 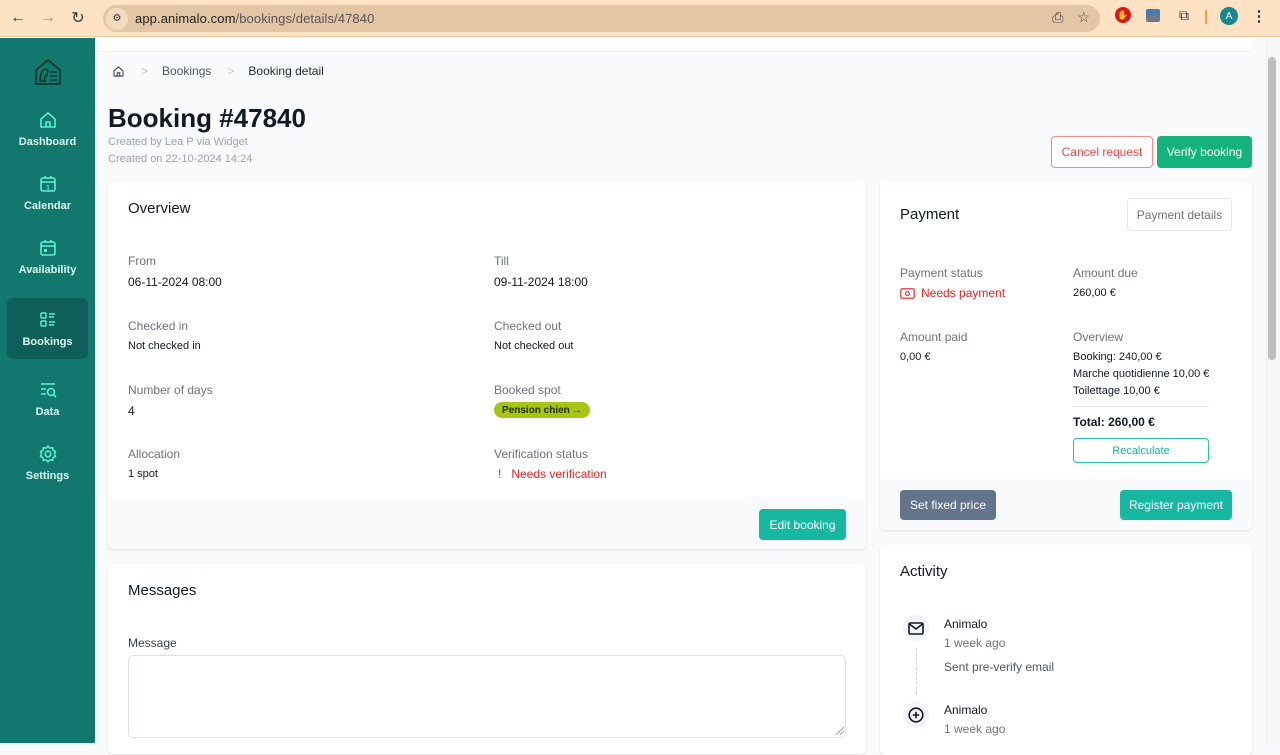 What do you see at coordinates (1105, 273) in the screenshot?
I see `amount-due-label: Amount due` at bounding box center [1105, 273].